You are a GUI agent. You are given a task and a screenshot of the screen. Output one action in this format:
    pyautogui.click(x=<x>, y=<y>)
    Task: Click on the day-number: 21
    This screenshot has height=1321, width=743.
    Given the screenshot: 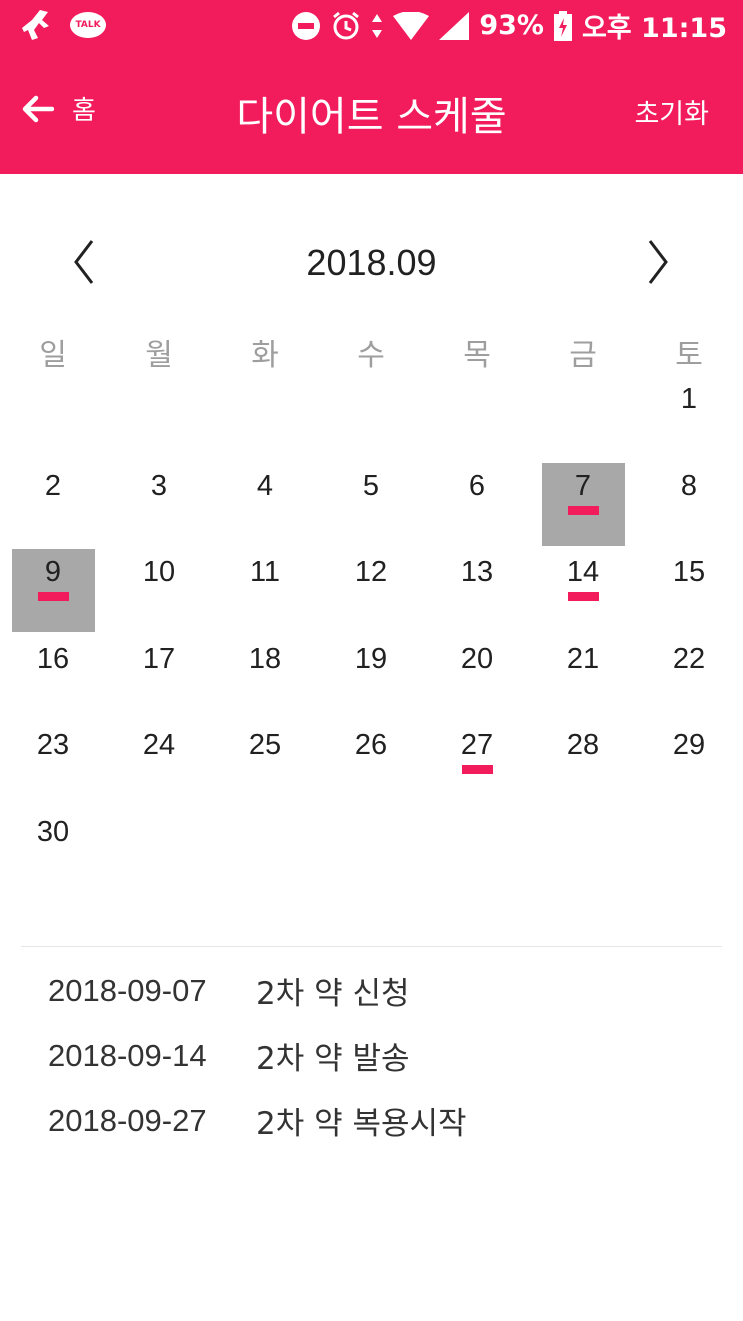 What is the action you would take?
    pyautogui.click(x=583, y=658)
    